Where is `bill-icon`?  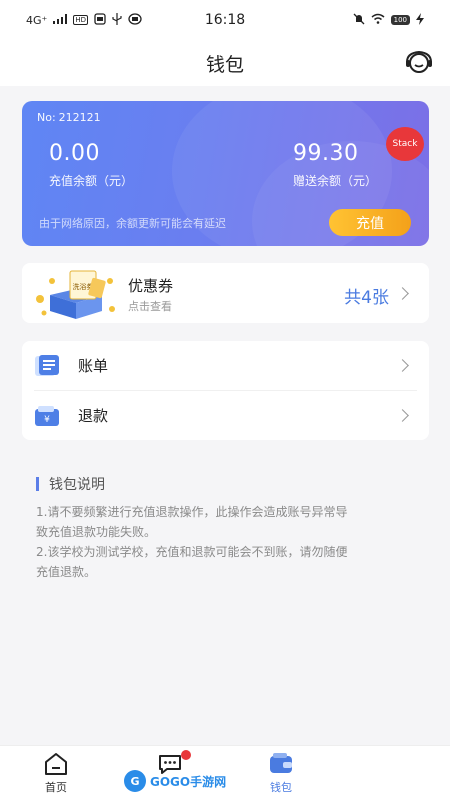 bill-icon is located at coordinates (47, 365).